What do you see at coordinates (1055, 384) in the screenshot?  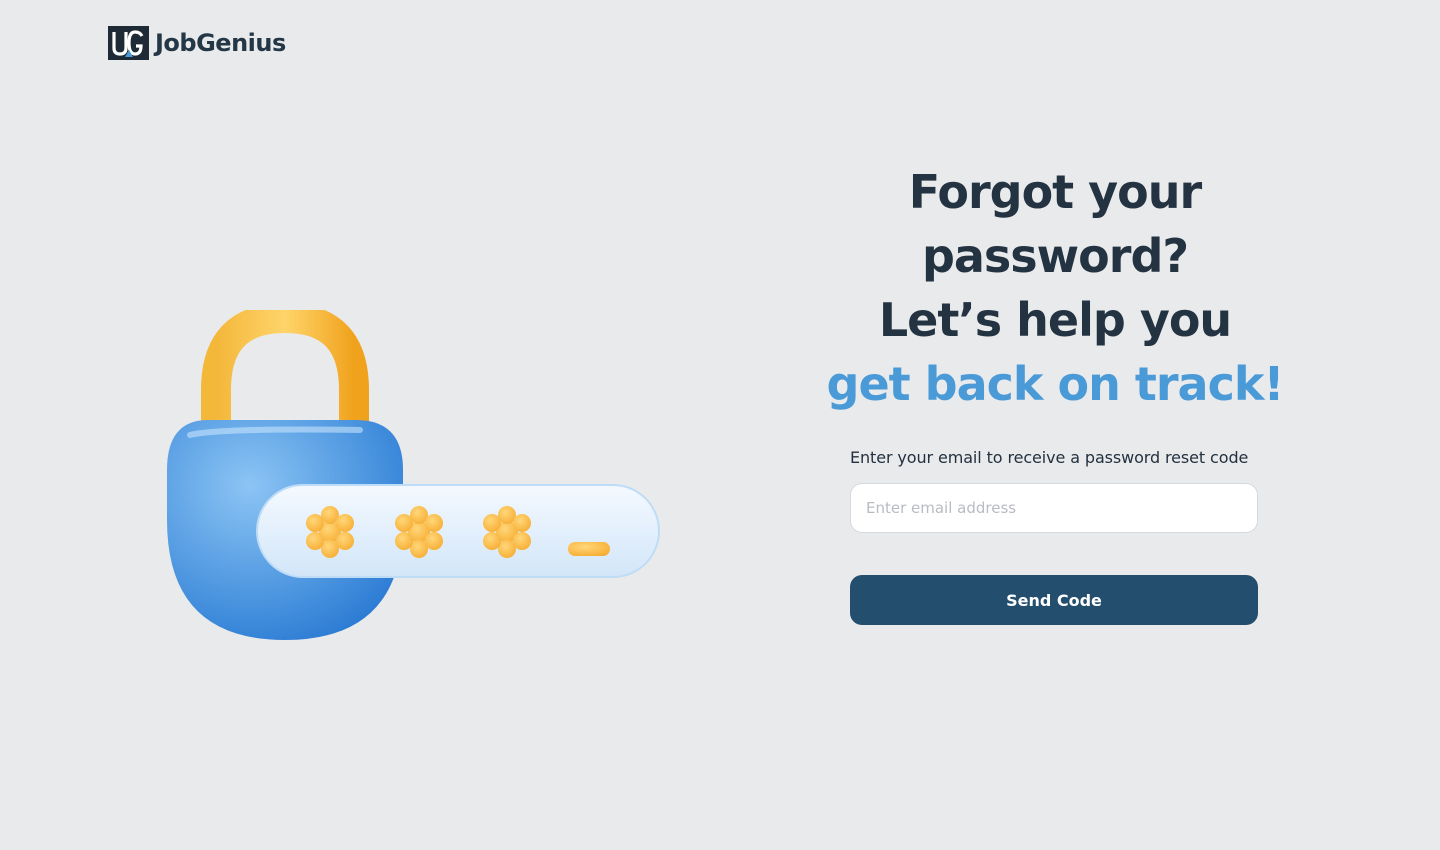 I see `title-line-accent: get back on track!` at bounding box center [1055, 384].